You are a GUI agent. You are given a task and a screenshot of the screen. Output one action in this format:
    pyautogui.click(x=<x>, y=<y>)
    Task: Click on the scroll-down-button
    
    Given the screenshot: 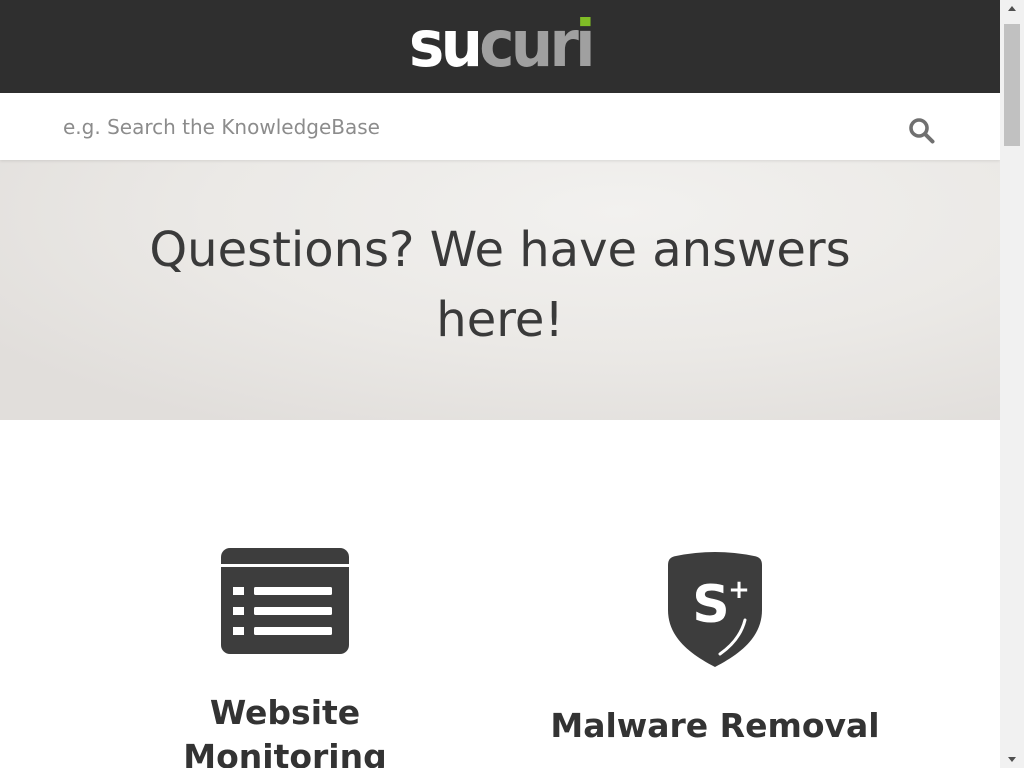 What is the action you would take?
    pyautogui.click(x=1012, y=759)
    